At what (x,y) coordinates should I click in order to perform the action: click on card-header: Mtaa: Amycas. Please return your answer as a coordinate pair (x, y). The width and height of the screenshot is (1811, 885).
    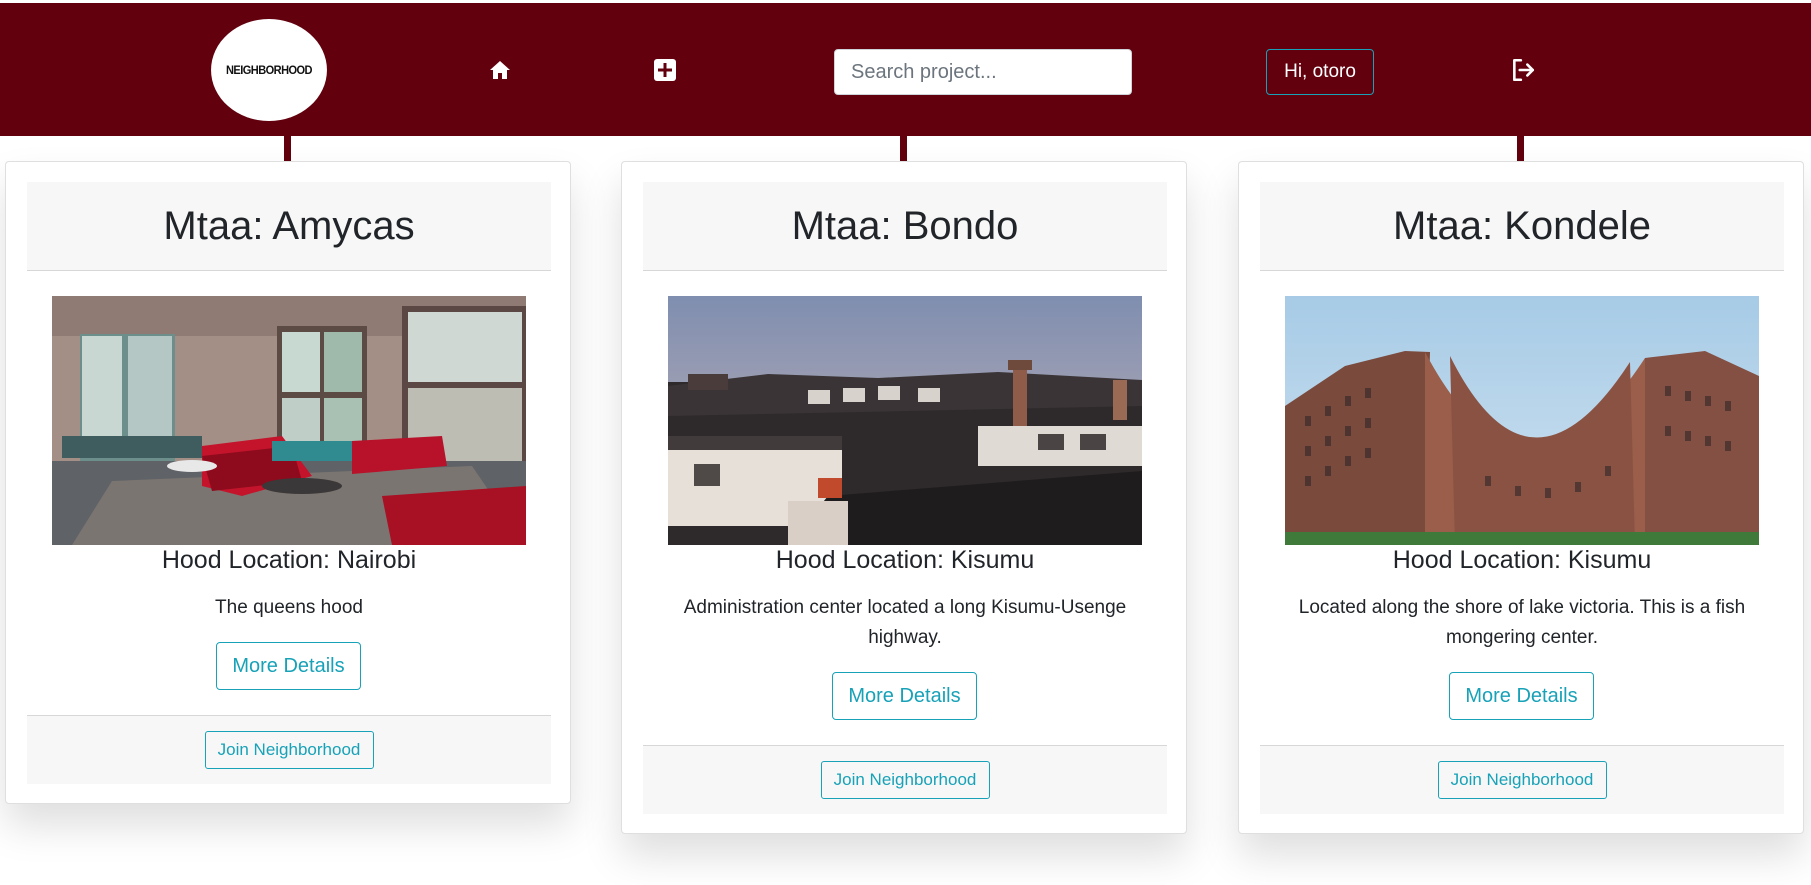
    Looking at the image, I should click on (289, 226).